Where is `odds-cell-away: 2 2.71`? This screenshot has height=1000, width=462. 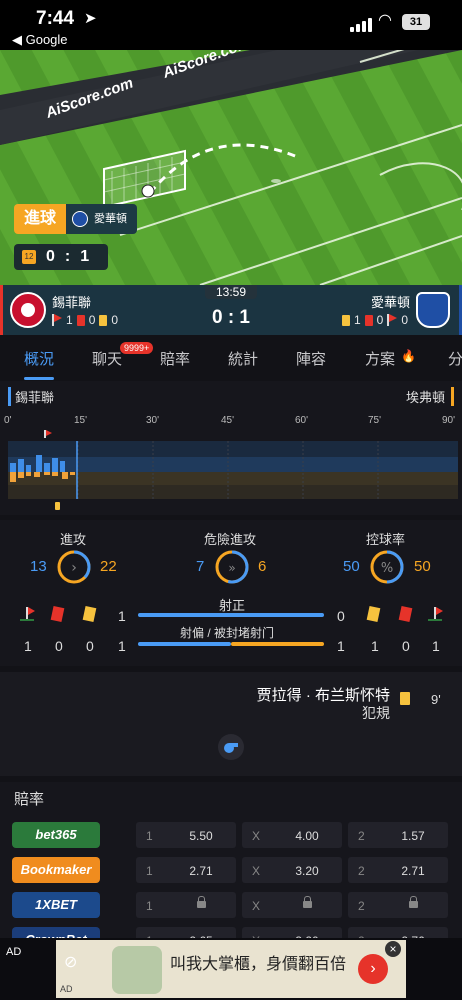 odds-cell-away: 2 2.71 is located at coordinates (398, 870).